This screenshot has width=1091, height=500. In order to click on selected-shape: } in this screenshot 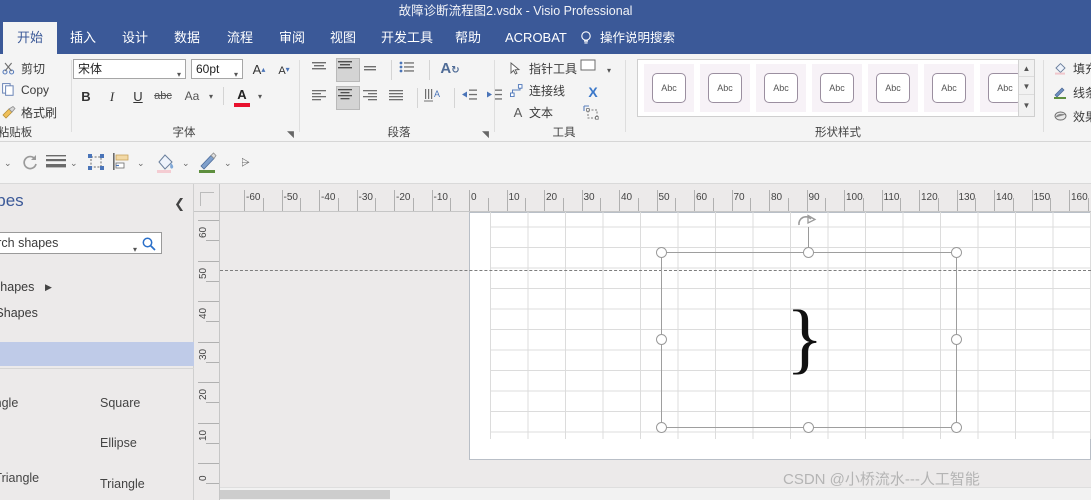, I will do `click(809, 323)`.